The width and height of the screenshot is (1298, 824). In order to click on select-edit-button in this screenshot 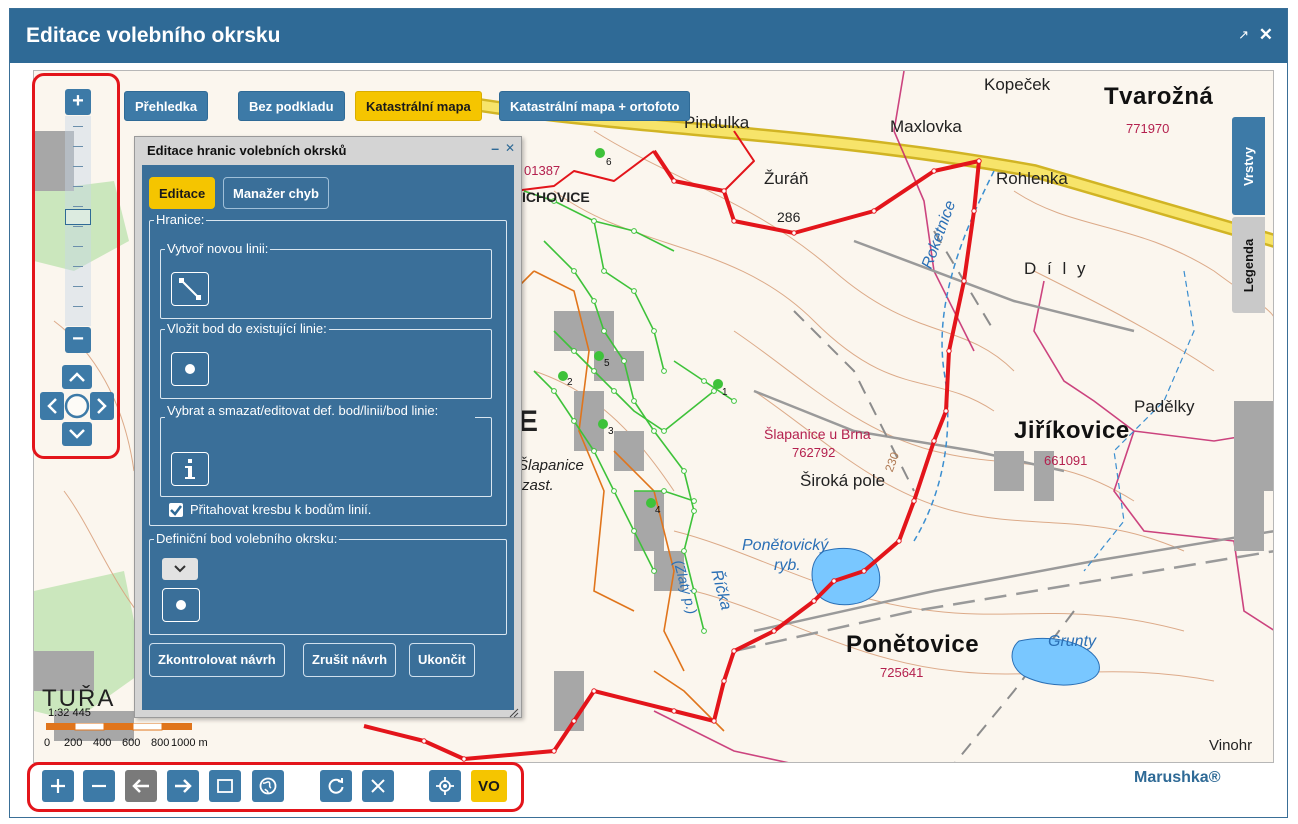, I will do `click(190, 469)`.